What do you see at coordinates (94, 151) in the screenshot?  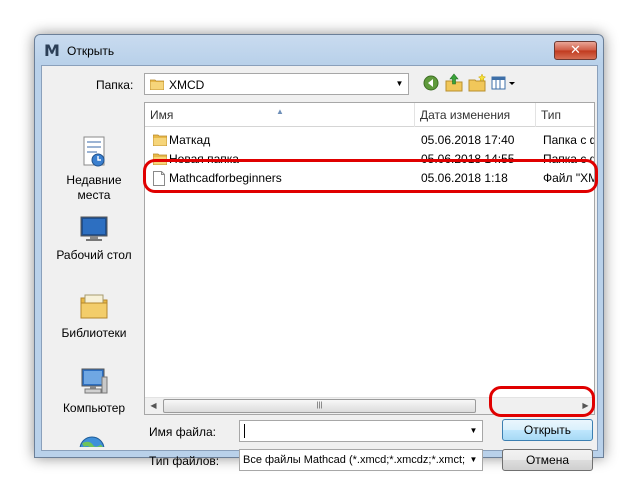 I see `recent-places-icon` at bounding box center [94, 151].